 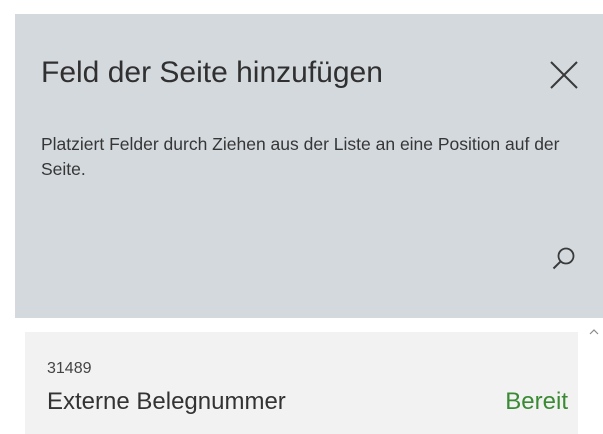 What do you see at coordinates (536, 401) in the screenshot?
I see `field-status: Bereit` at bounding box center [536, 401].